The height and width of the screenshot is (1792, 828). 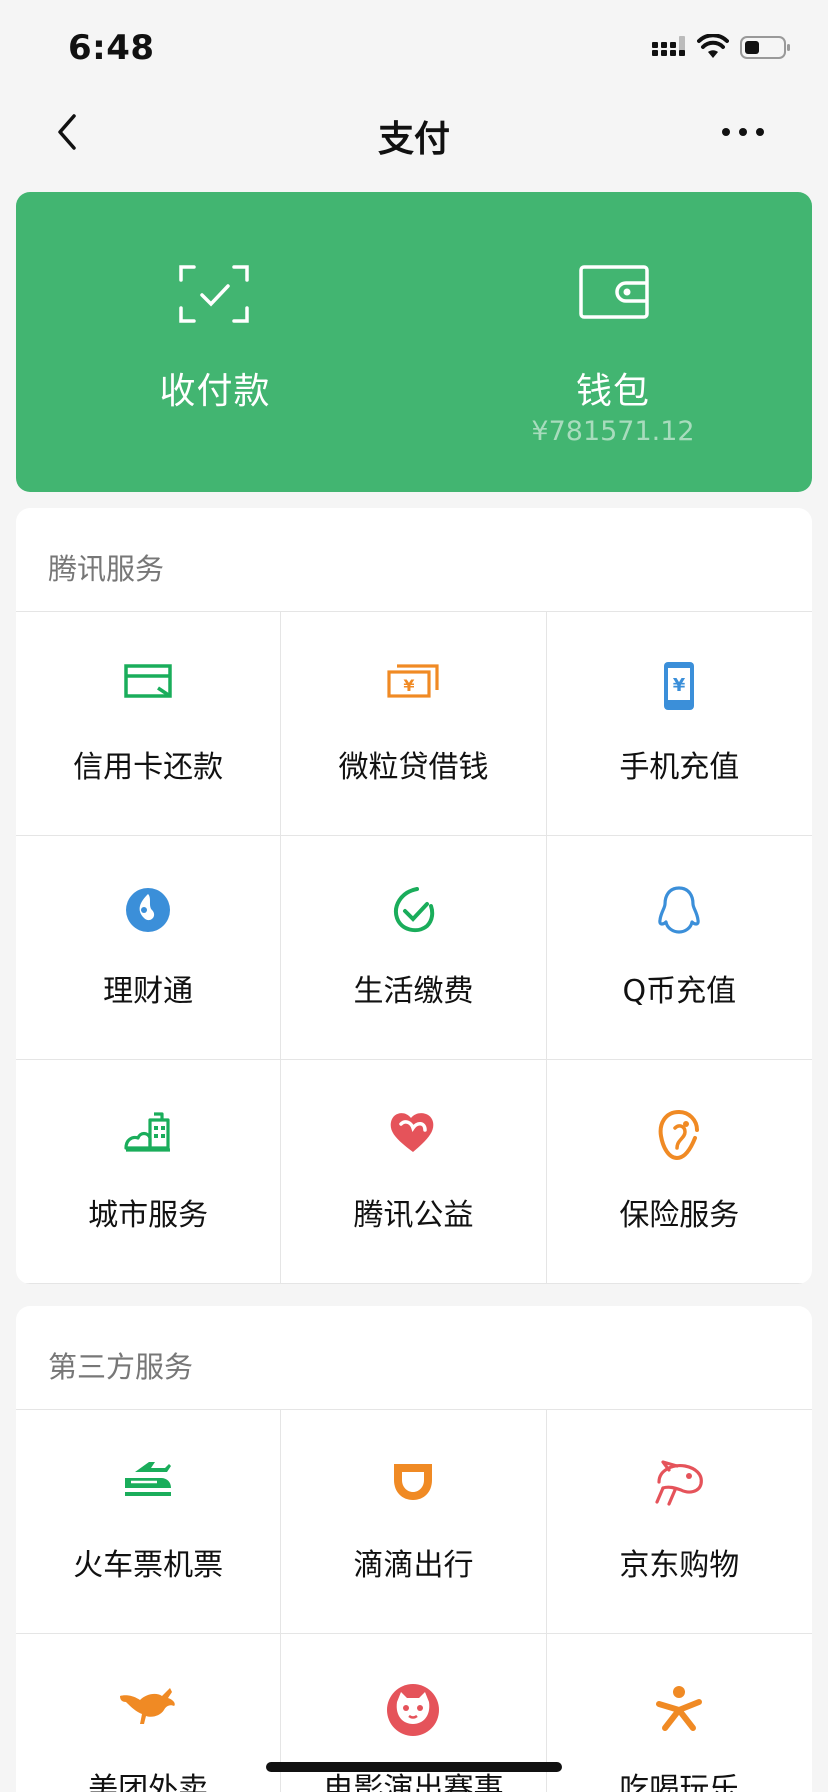 I want to click on section-title: 腾讯服务, so click(x=414, y=560).